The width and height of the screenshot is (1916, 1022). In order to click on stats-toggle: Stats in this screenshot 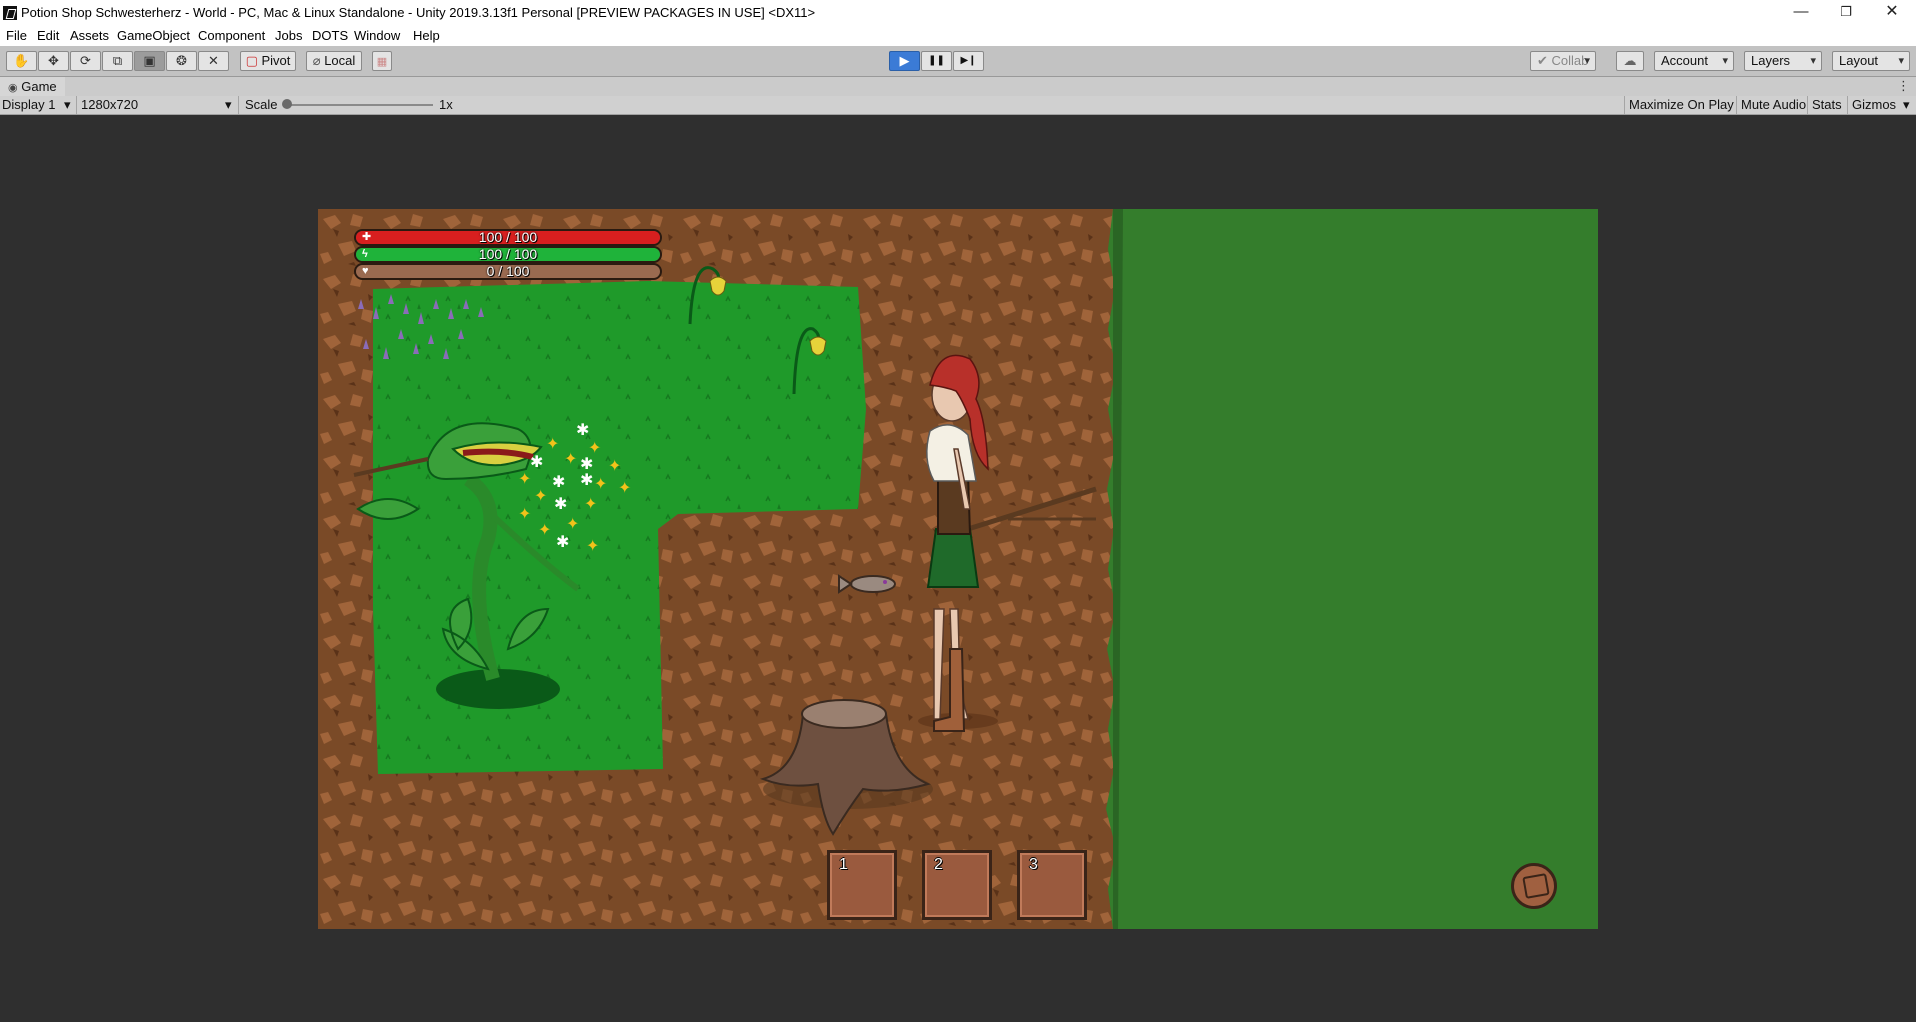, I will do `click(1827, 105)`.